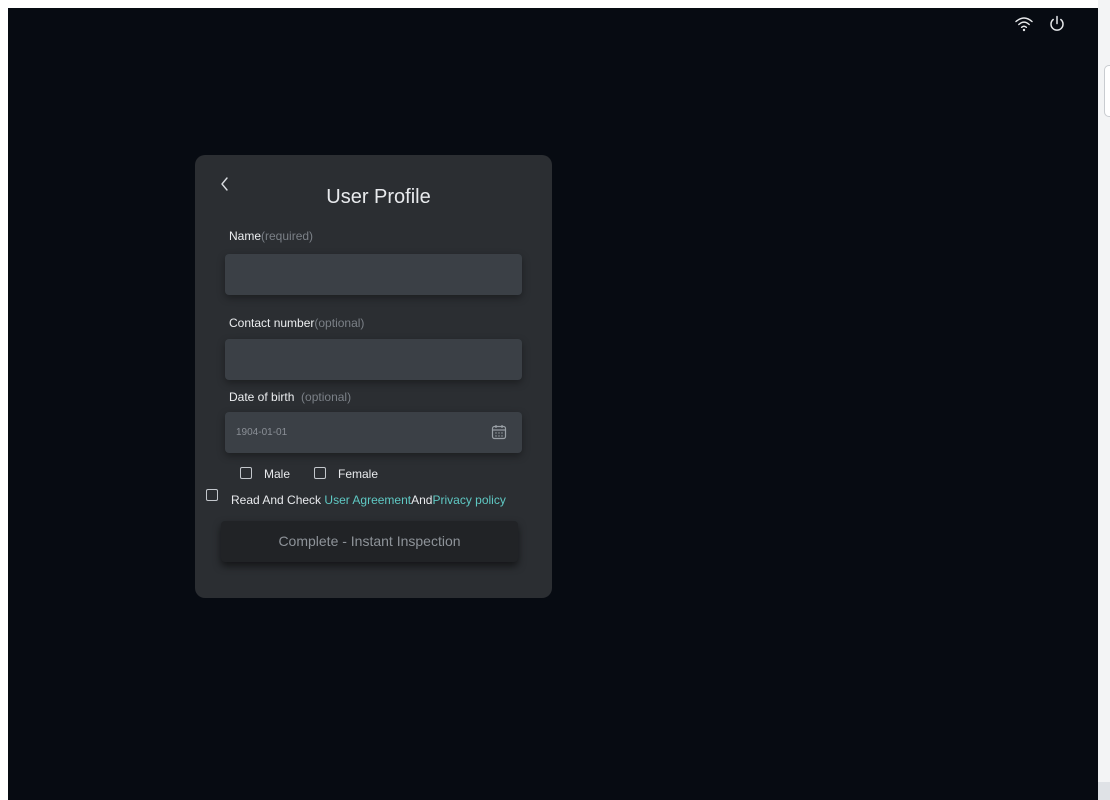 This screenshot has height=800, width=1110. What do you see at coordinates (1107, 91) in the screenshot?
I see `side-panel-tab` at bounding box center [1107, 91].